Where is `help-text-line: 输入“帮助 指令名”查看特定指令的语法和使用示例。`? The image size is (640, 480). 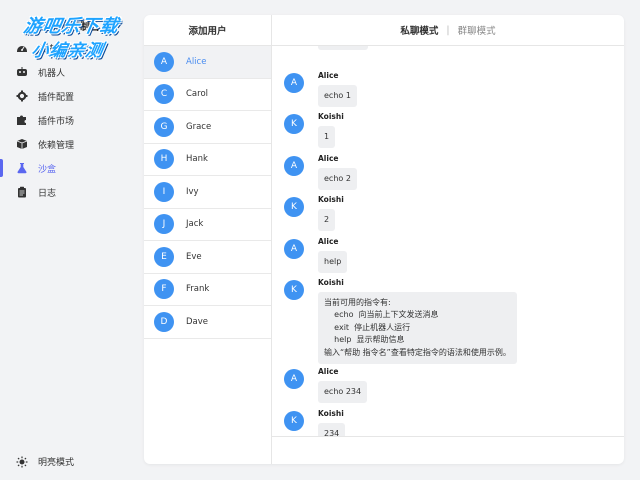 help-text-line: 输入“帮助 指令名”查看特定指令的语法和使用示例。 is located at coordinates (417, 352).